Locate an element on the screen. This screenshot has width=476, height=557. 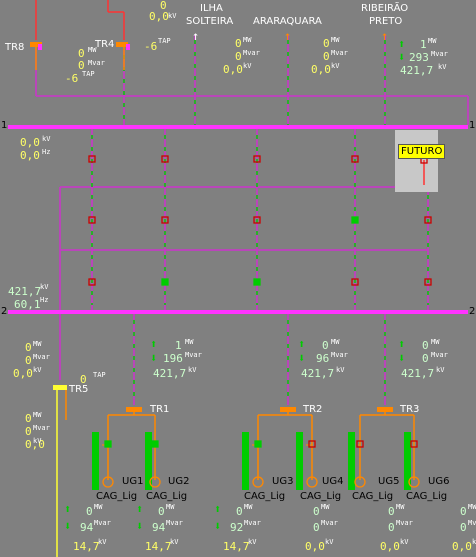
unit-name-label: UG6 is located at coordinates (439, 481).